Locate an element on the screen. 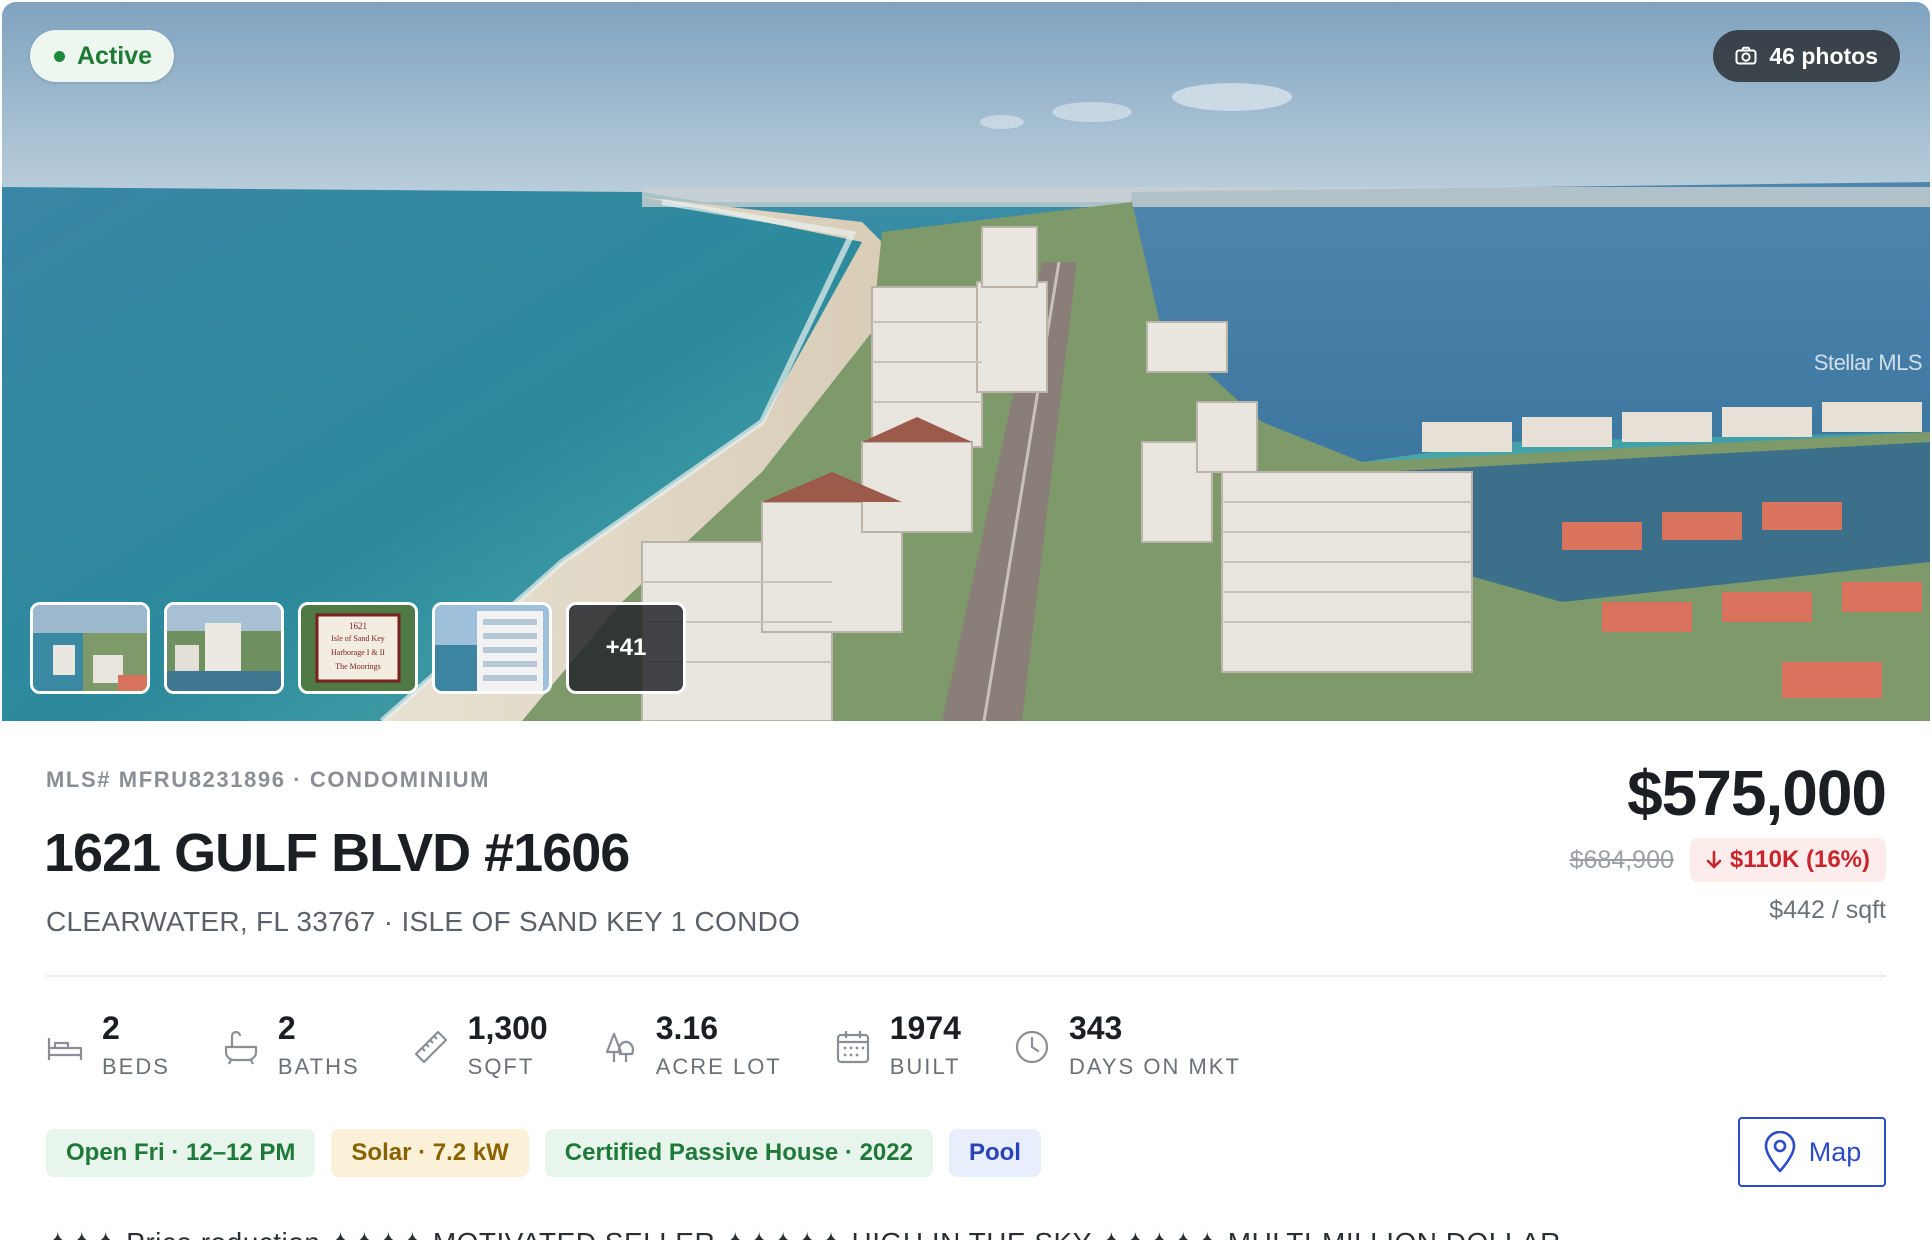 The width and height of the screenshot is (1932, 1240). stat-label: ACRE LOT is located at coordinates (718, 1066).